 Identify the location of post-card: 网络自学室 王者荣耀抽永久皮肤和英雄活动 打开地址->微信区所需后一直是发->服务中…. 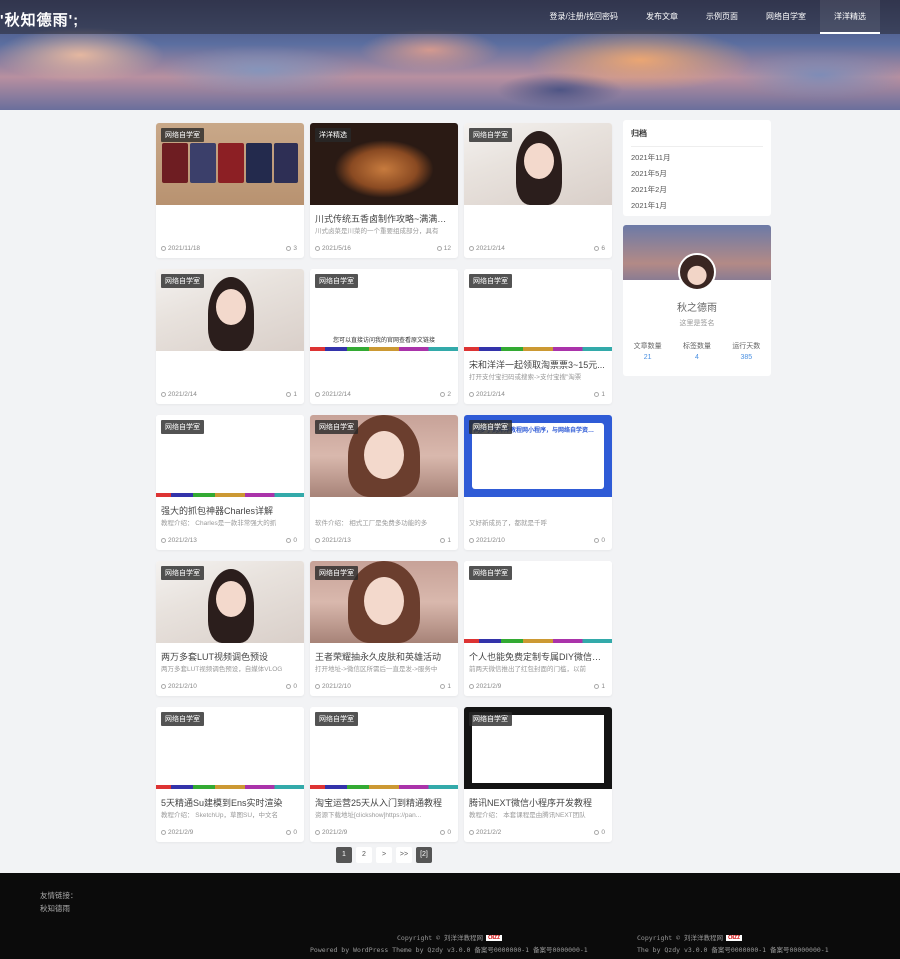
(384, 628).